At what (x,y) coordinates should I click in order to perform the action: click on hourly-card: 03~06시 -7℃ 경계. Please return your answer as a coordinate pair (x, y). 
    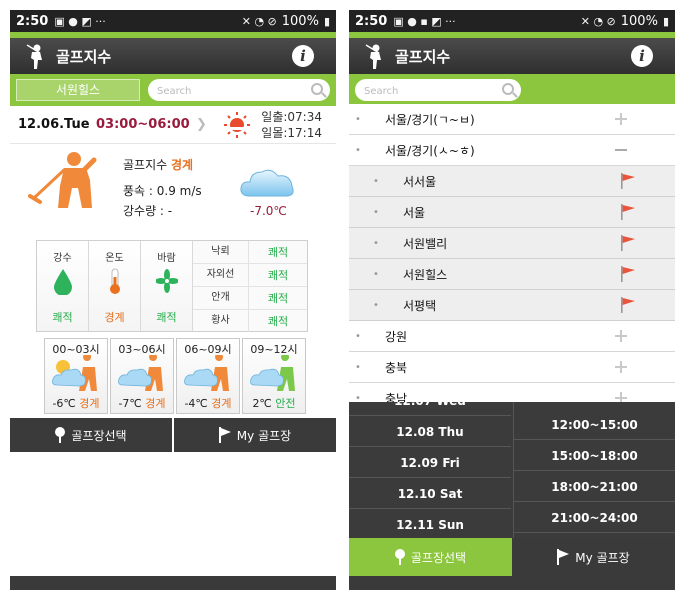
    Looking at the image, I should click on (142, 376).